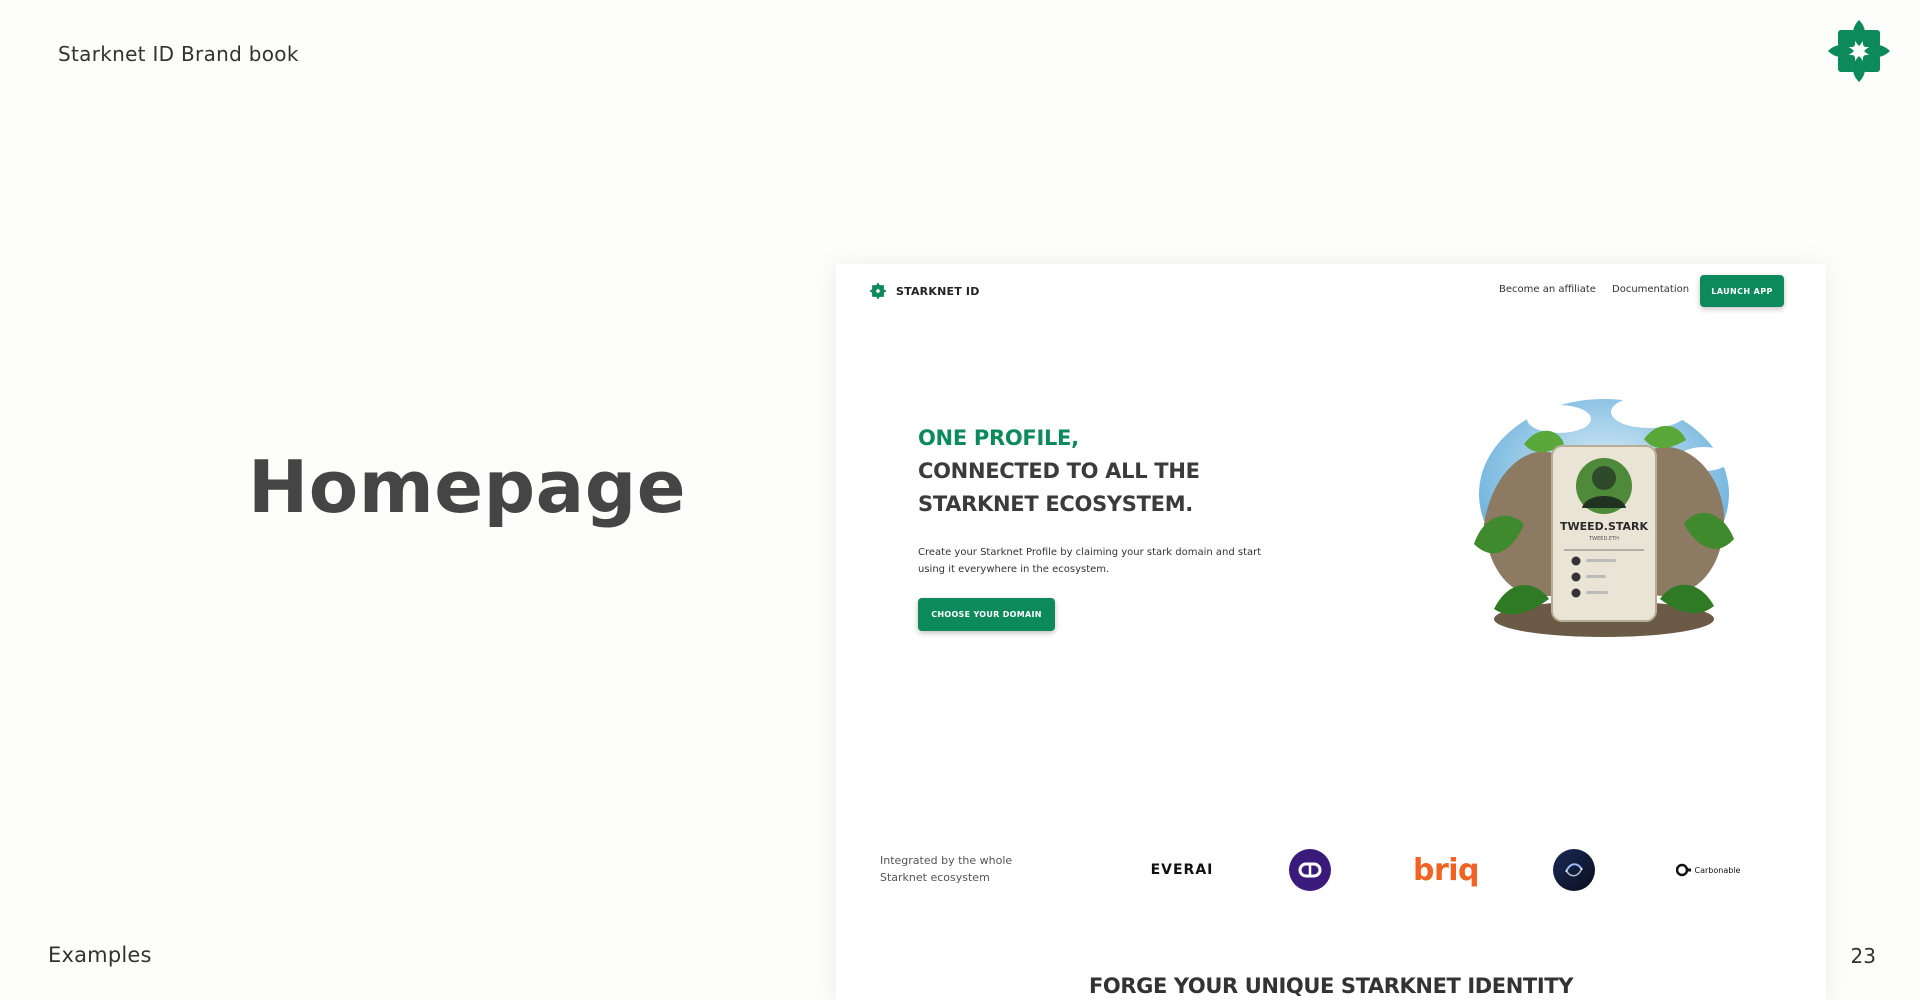 This screenshot has height=1000, width=1920. I want to click on card-subname: TWEED.ETH, so click(1603, 539).